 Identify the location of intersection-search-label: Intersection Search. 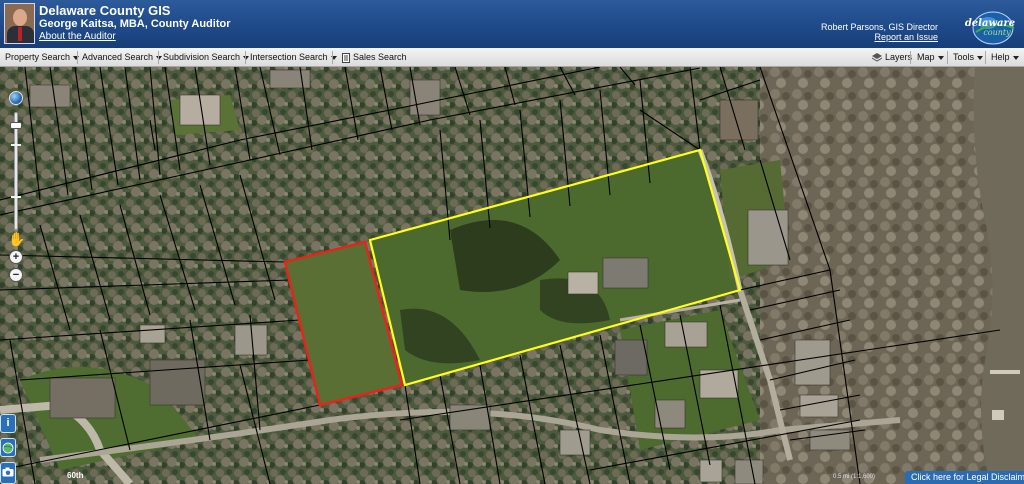
(289, 57).